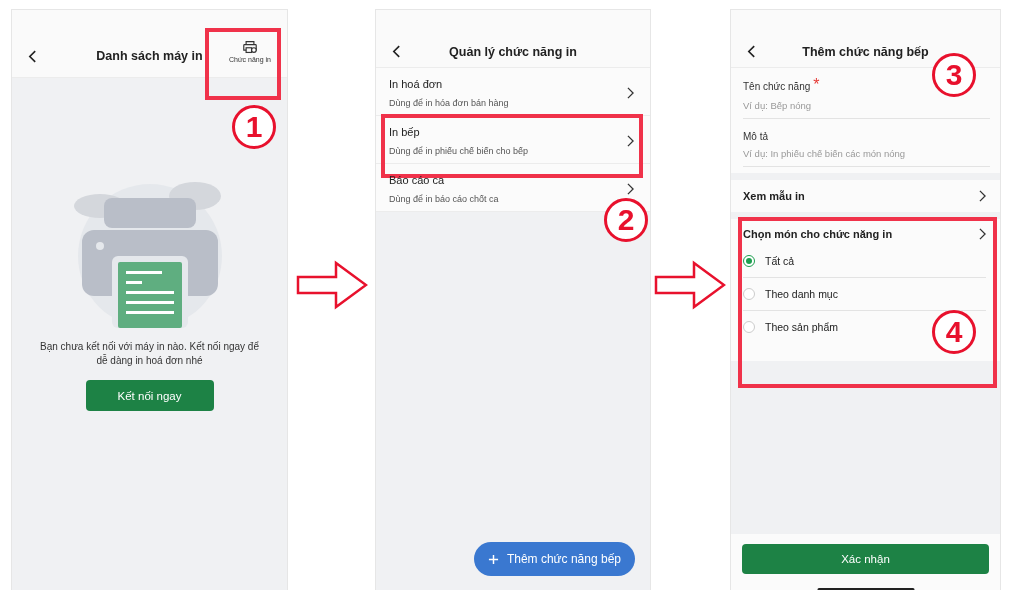 This screenshot has width=1024, height=600. What do you see at coordinates (405, 131) in the screenshot?
I see `item-title: In bếp` at bounding box center [405, 131].